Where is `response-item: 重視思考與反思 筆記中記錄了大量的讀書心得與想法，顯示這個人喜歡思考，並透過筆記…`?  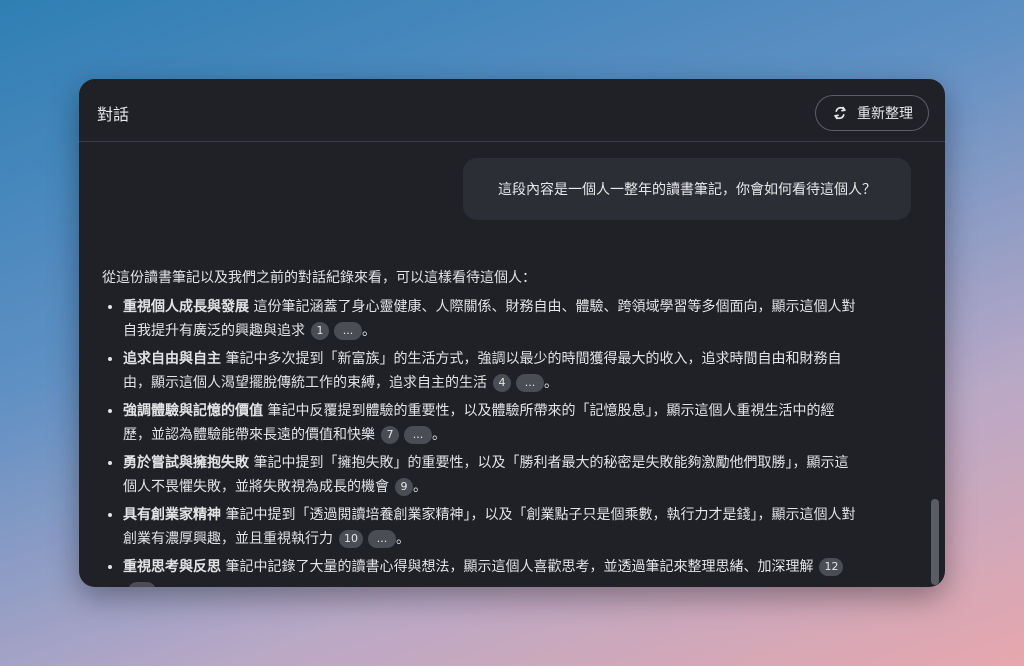
response-item: 重視思考與反思 筆記中記錄了大量的讀書心得與想法，顯示這個人喜歡思考，並透過筆記… is located at coordinates (492, 571).